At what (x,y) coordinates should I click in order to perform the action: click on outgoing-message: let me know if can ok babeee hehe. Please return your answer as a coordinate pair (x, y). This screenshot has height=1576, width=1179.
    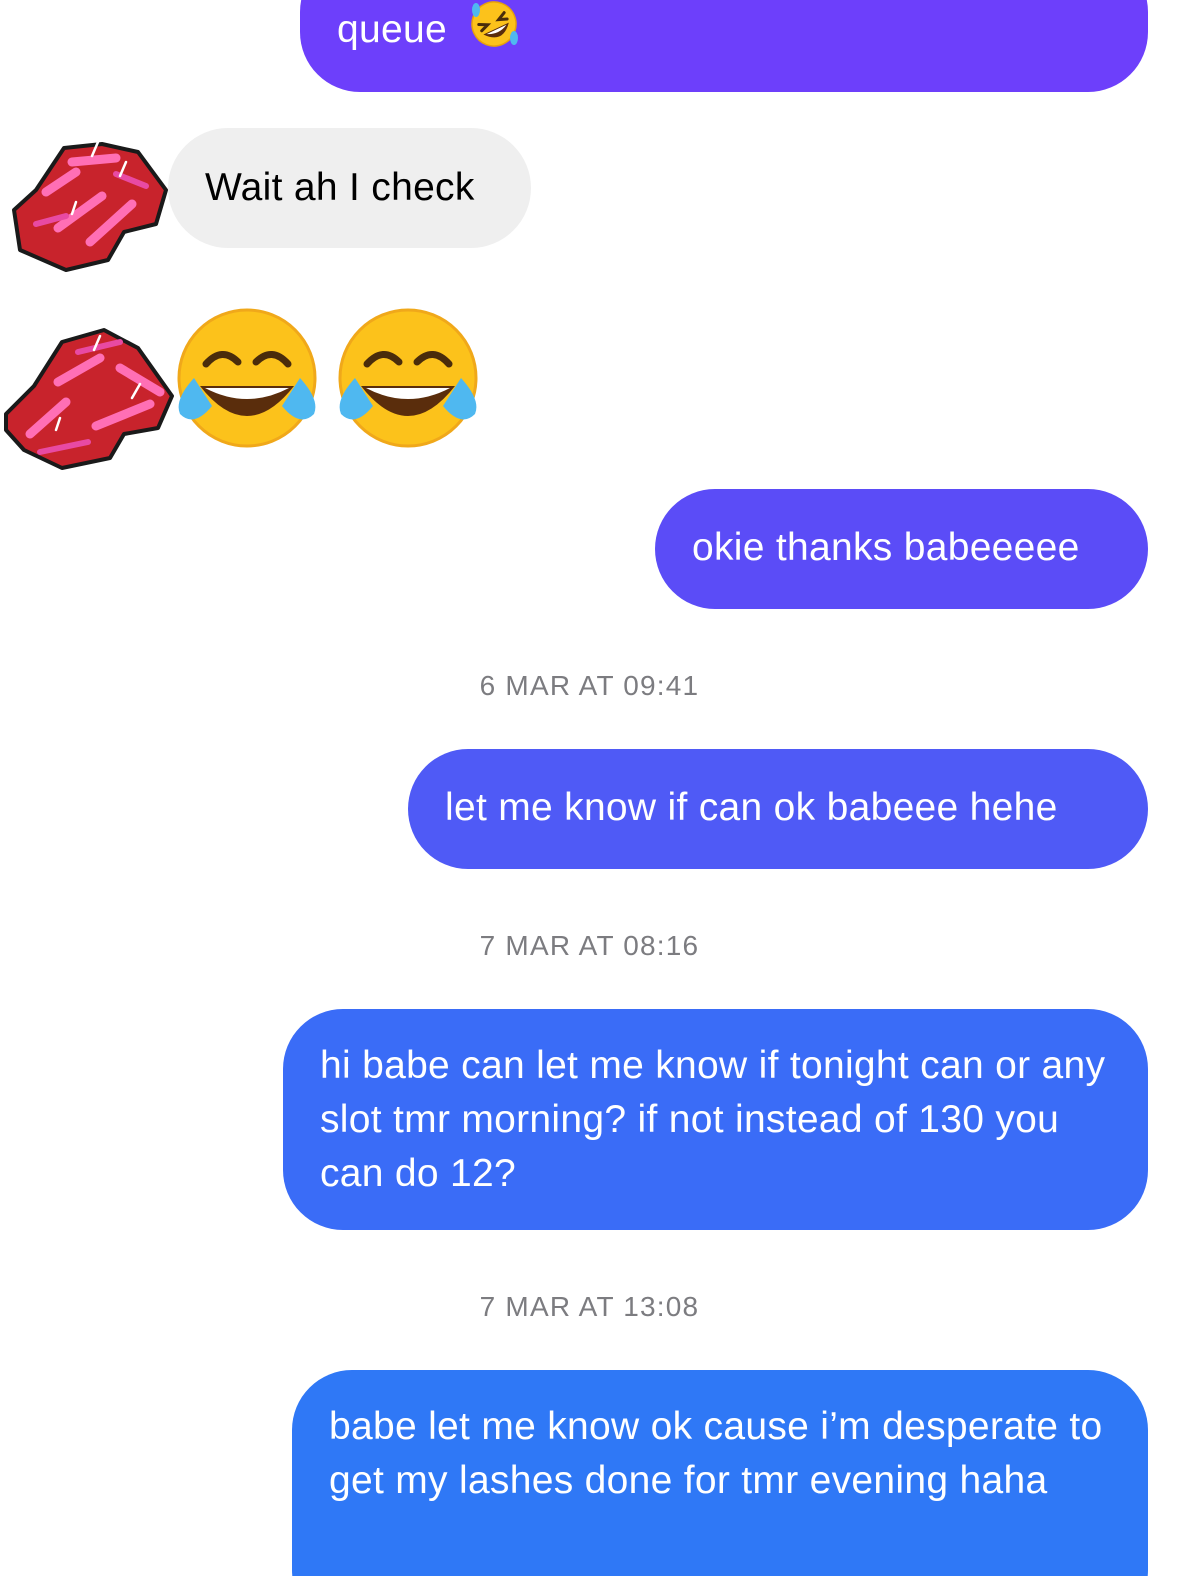
    Looking at the image, I should click on (778, 809).